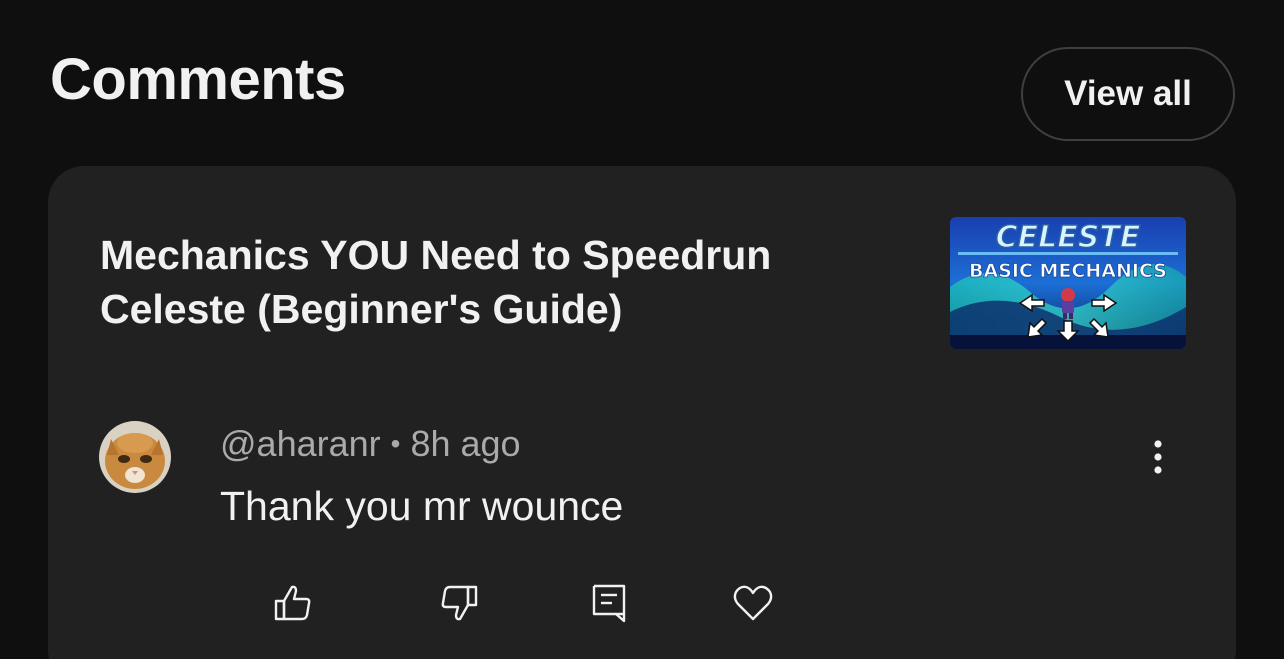 The width and height of the screenshot is (1284, 659). I want to click on heart-button, so click(753, 603).